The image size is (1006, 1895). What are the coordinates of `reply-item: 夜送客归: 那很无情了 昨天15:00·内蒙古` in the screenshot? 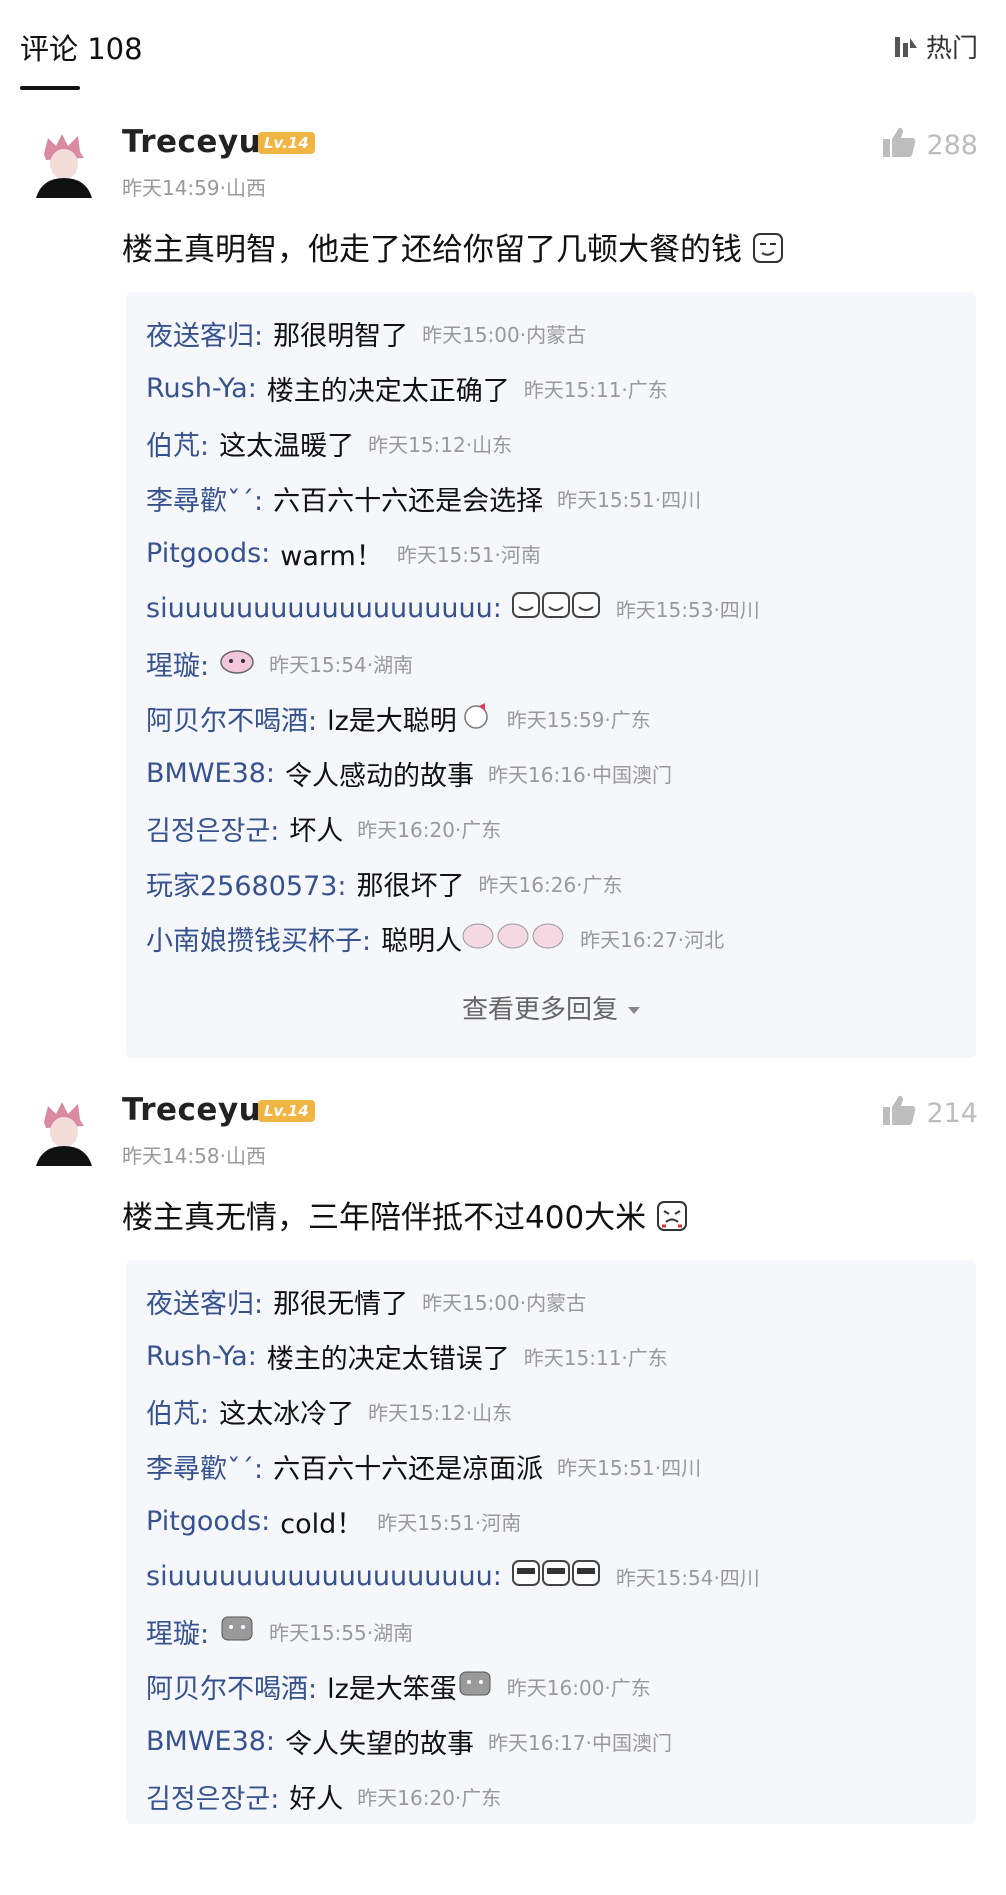 It's located at (551, 1301).